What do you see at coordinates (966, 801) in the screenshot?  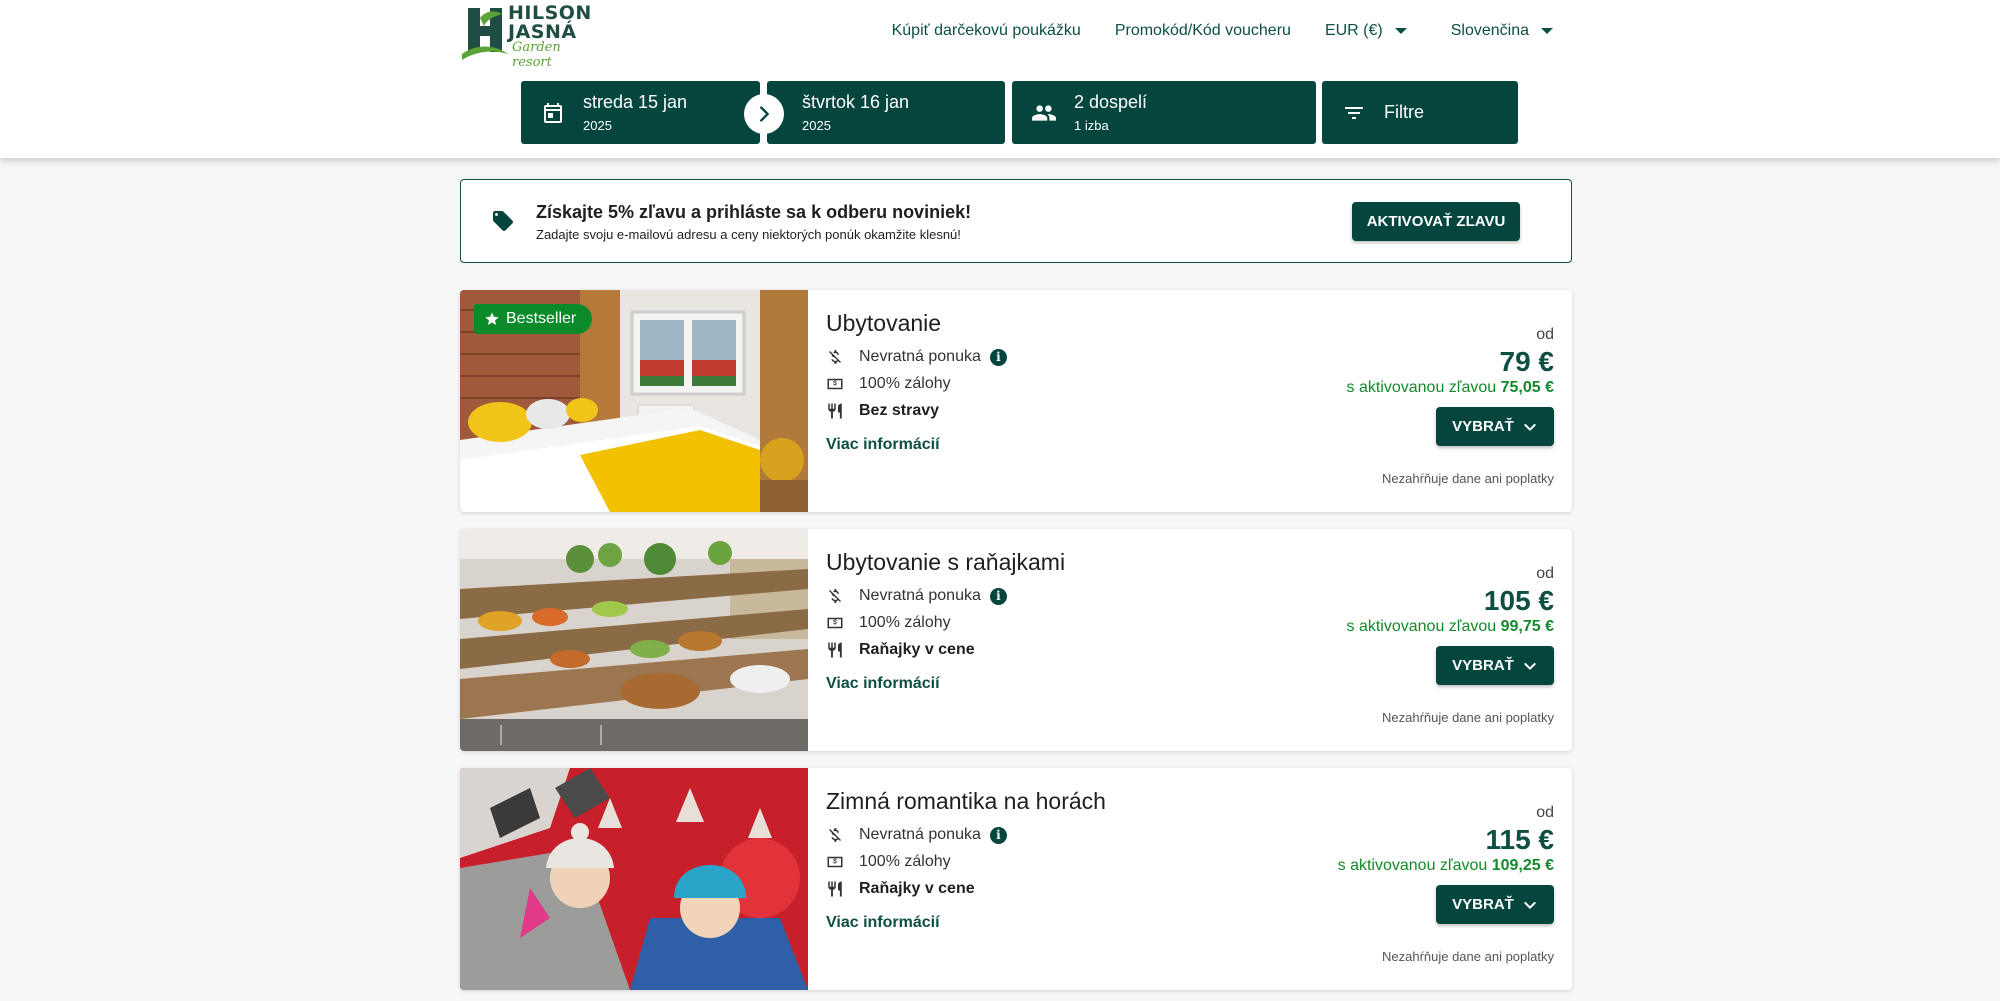 I see `offer-title: Zimná romantika na horách` at bounding box center [966, 801].